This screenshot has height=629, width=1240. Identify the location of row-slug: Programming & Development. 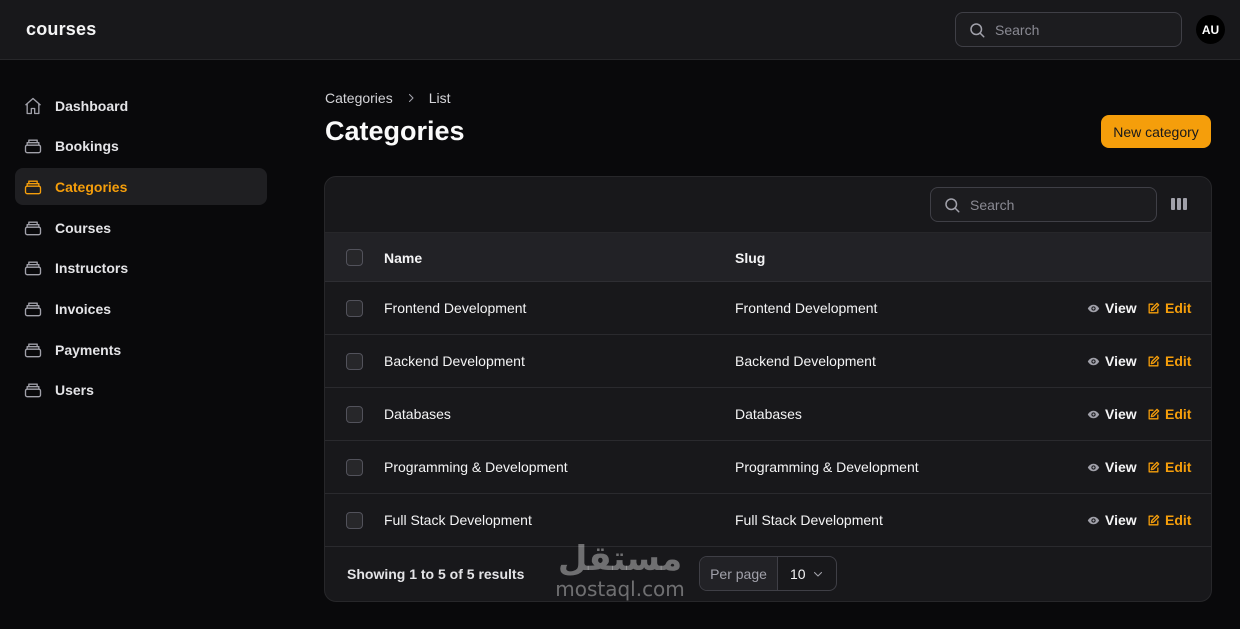
(827, 467).